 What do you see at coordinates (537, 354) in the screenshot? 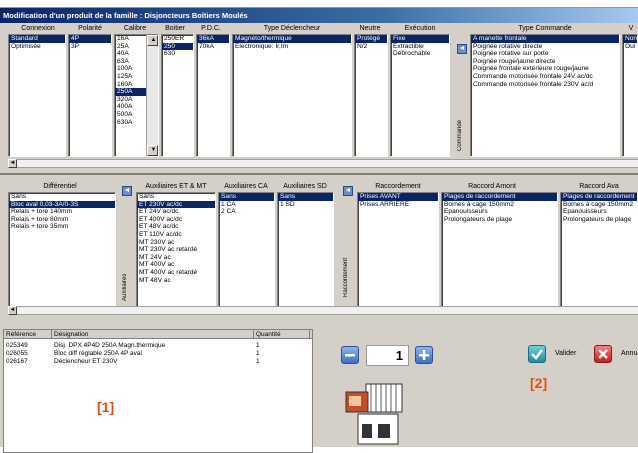
I see `check-icon` at bounding box center [537, 354].